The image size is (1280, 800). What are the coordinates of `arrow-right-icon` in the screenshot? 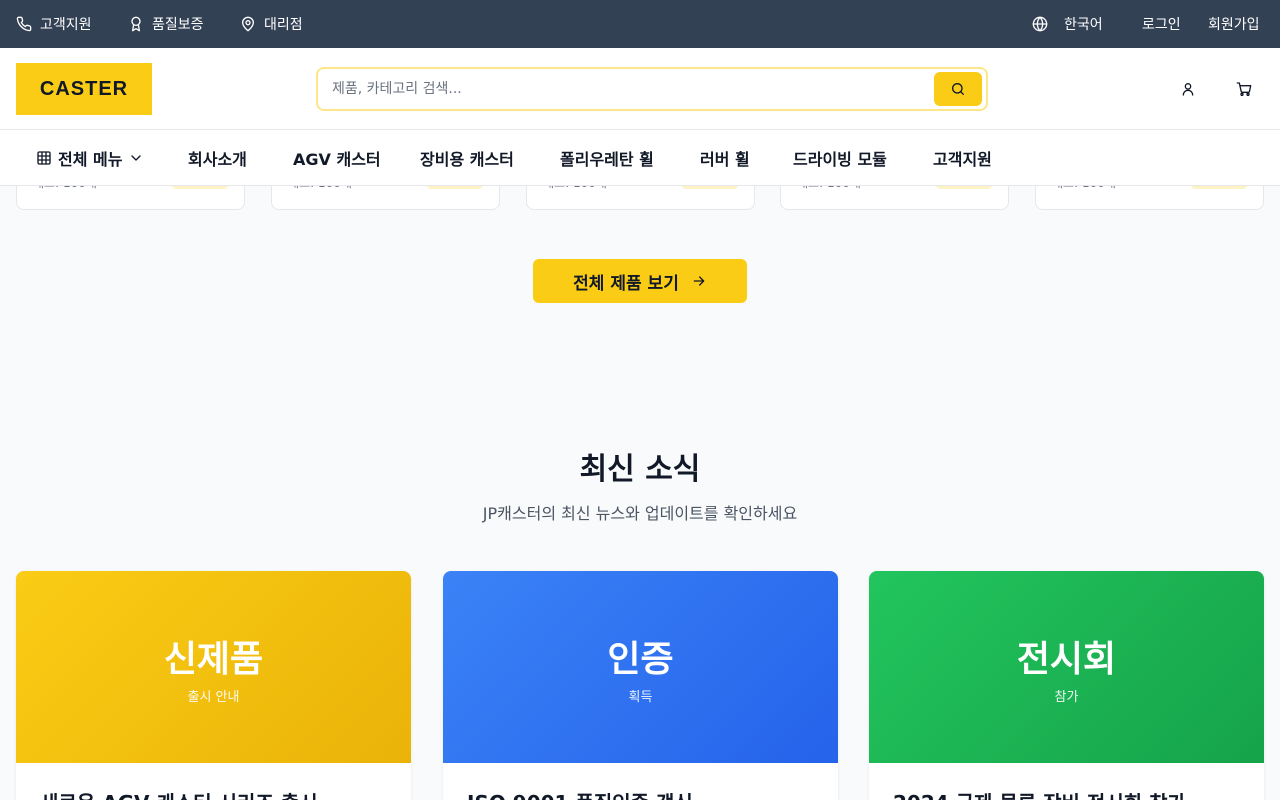 It's located at (699, 281).